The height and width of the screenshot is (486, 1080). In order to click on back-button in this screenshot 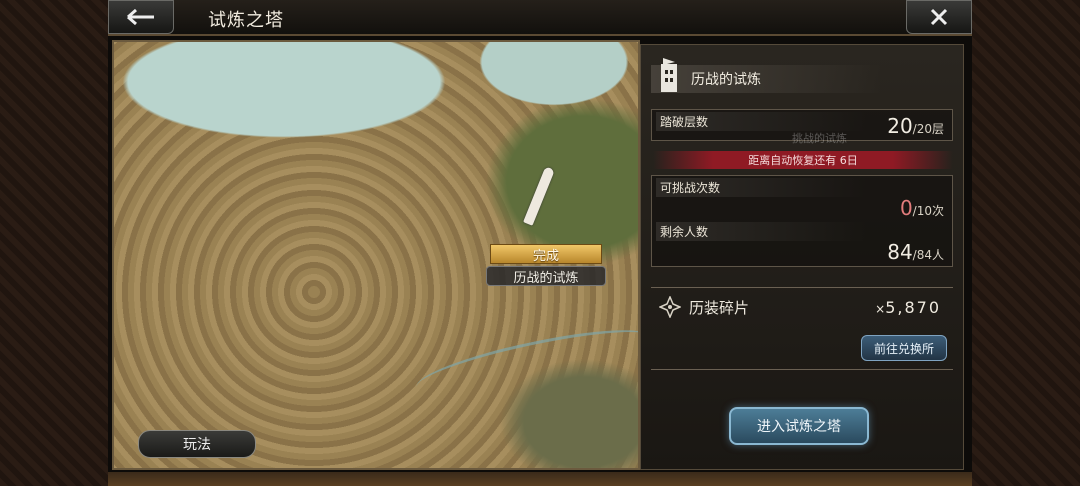, I will do `click(141, 17)`.